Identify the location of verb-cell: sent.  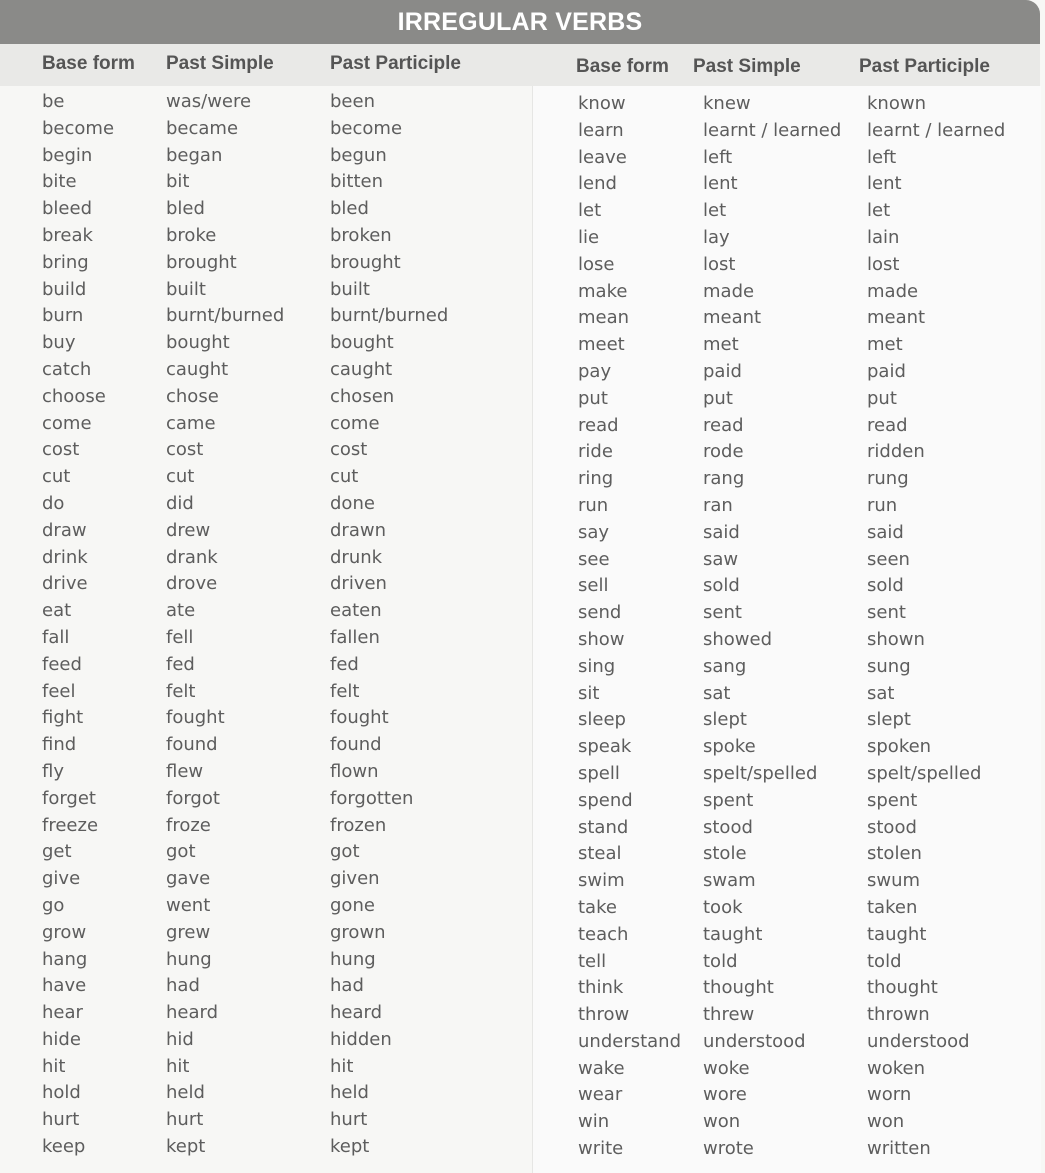
(886, 613).